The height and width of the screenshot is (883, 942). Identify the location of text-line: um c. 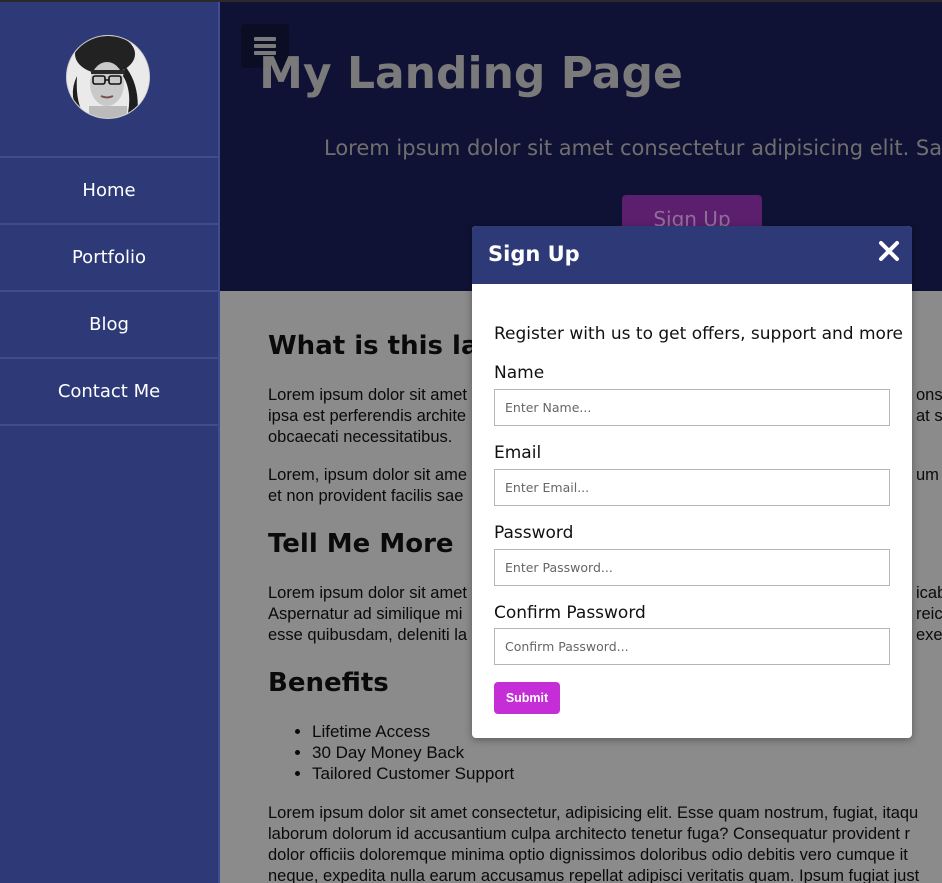
(929, 475).